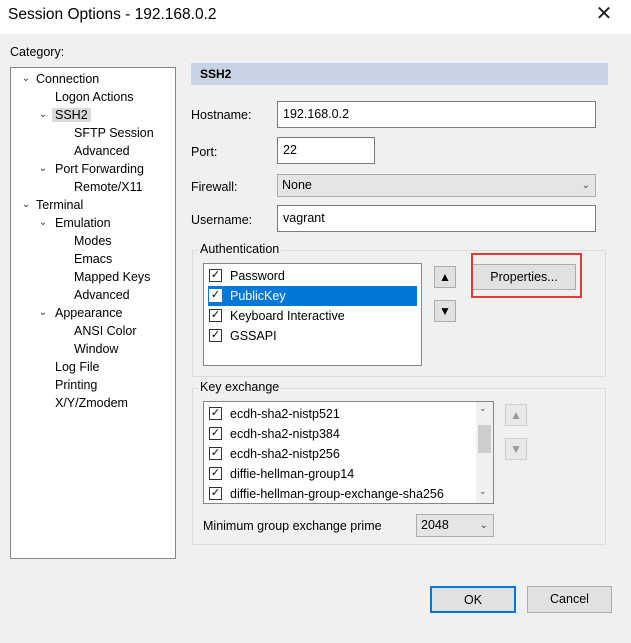  I want to click on scroll-up-icon: ⌄, so click(483, 408).